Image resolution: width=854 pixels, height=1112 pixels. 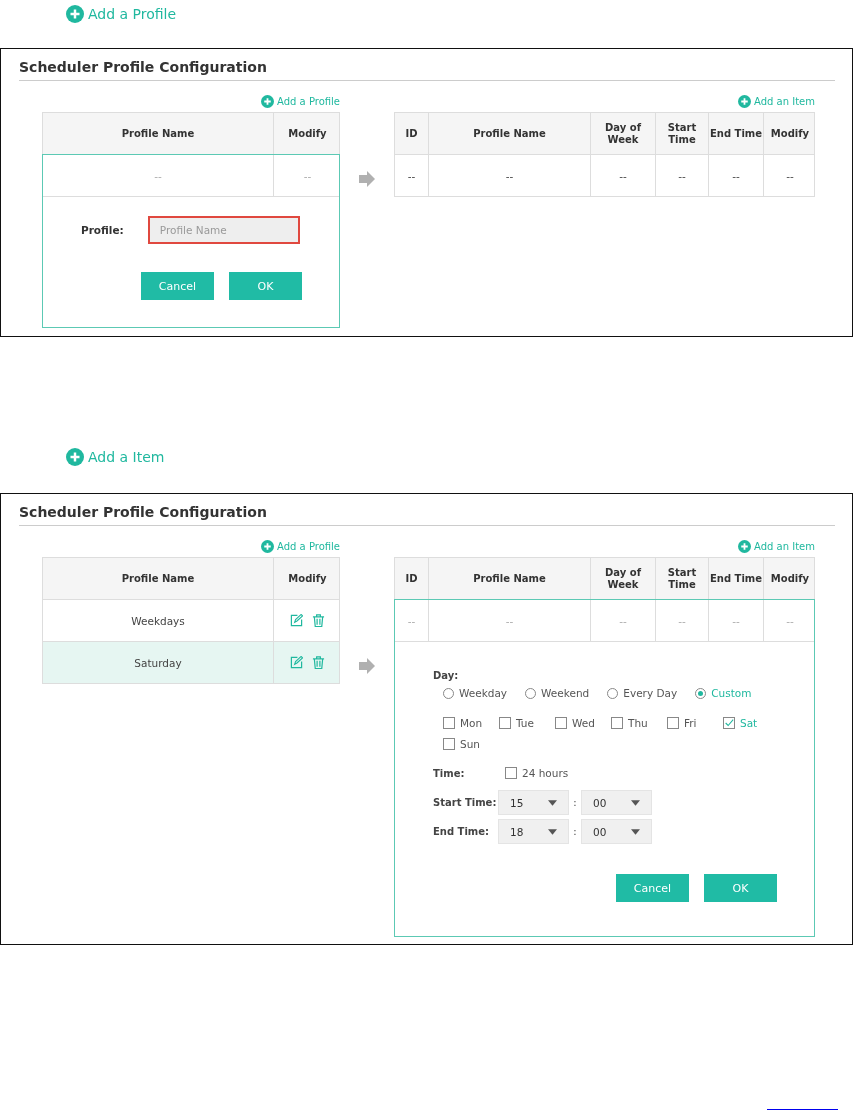 I want to click on table-row: -- --, so click(x=191, y=175).